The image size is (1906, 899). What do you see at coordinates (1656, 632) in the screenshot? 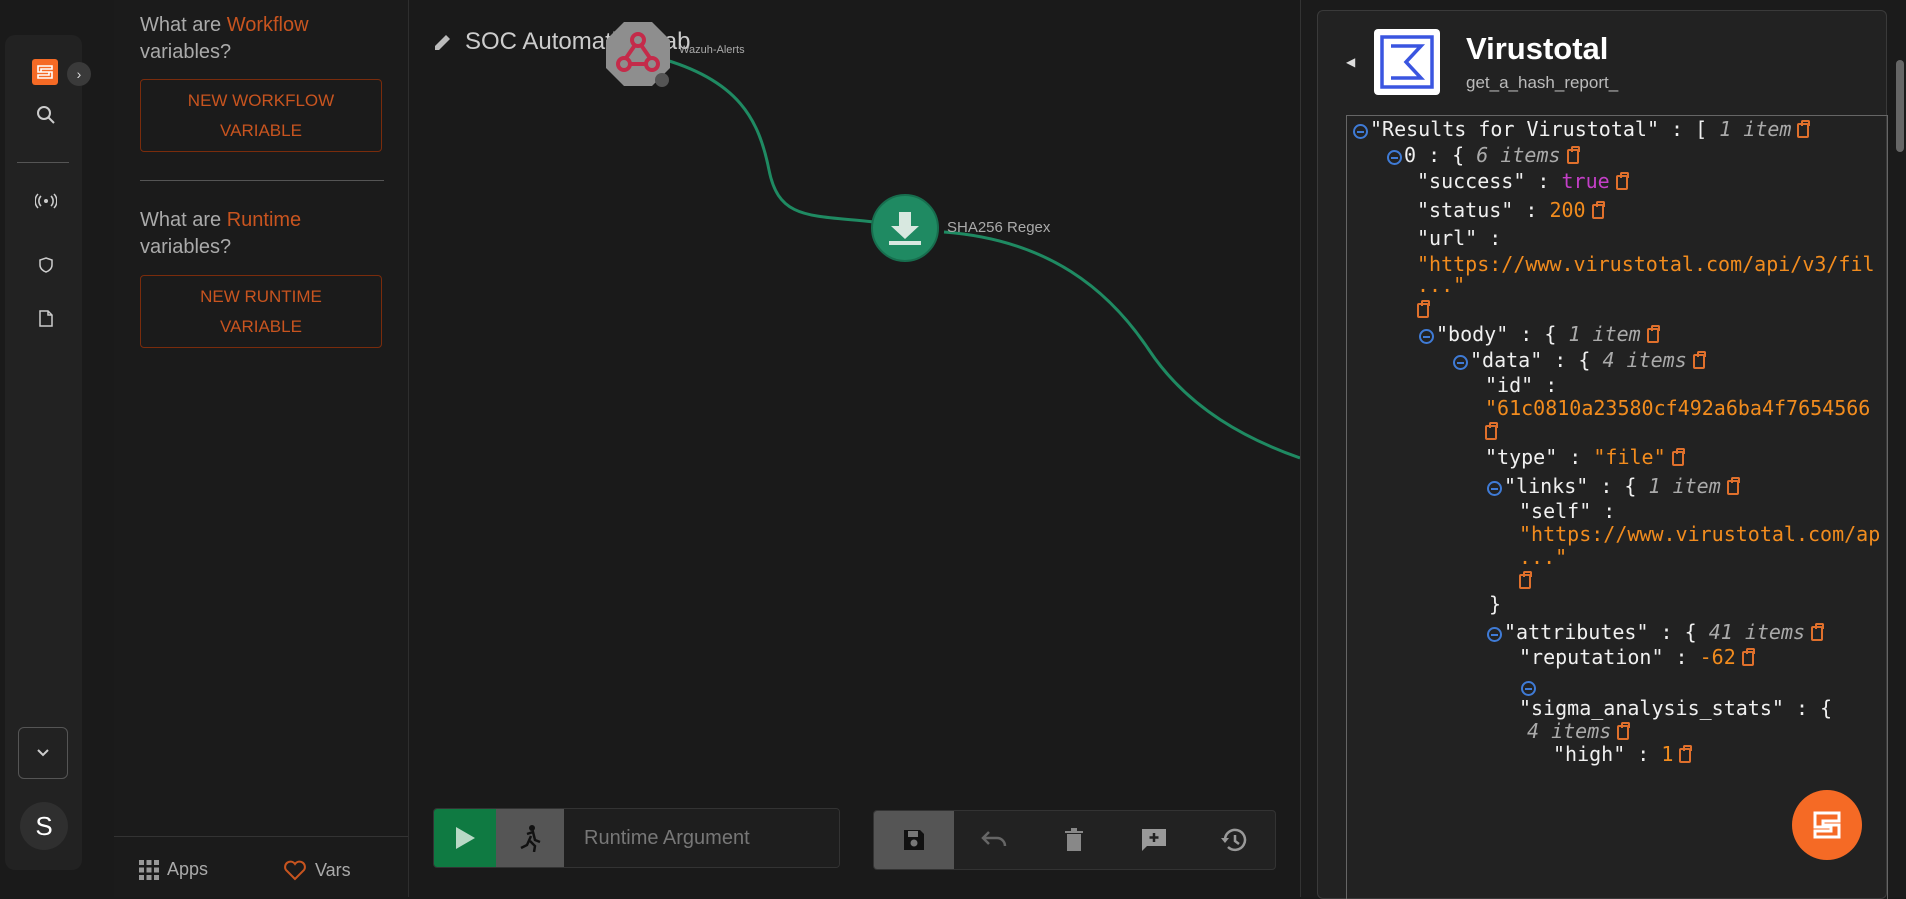
I see `json-line-attributes: "attributes" : { 41 items` at bounding box center [1656, 632].